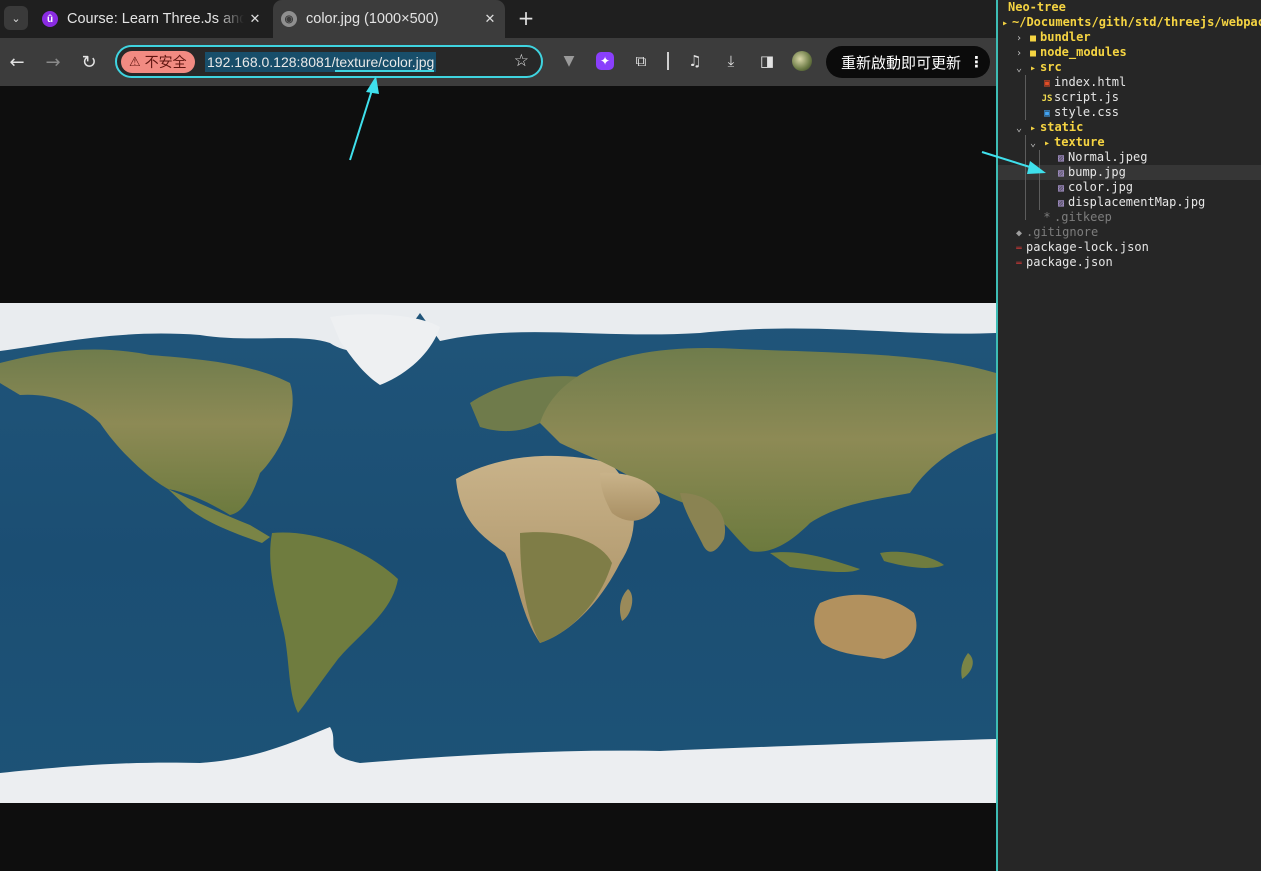  I want to click on url-host: 192.168.0.128:8081/, so click(271, 62).